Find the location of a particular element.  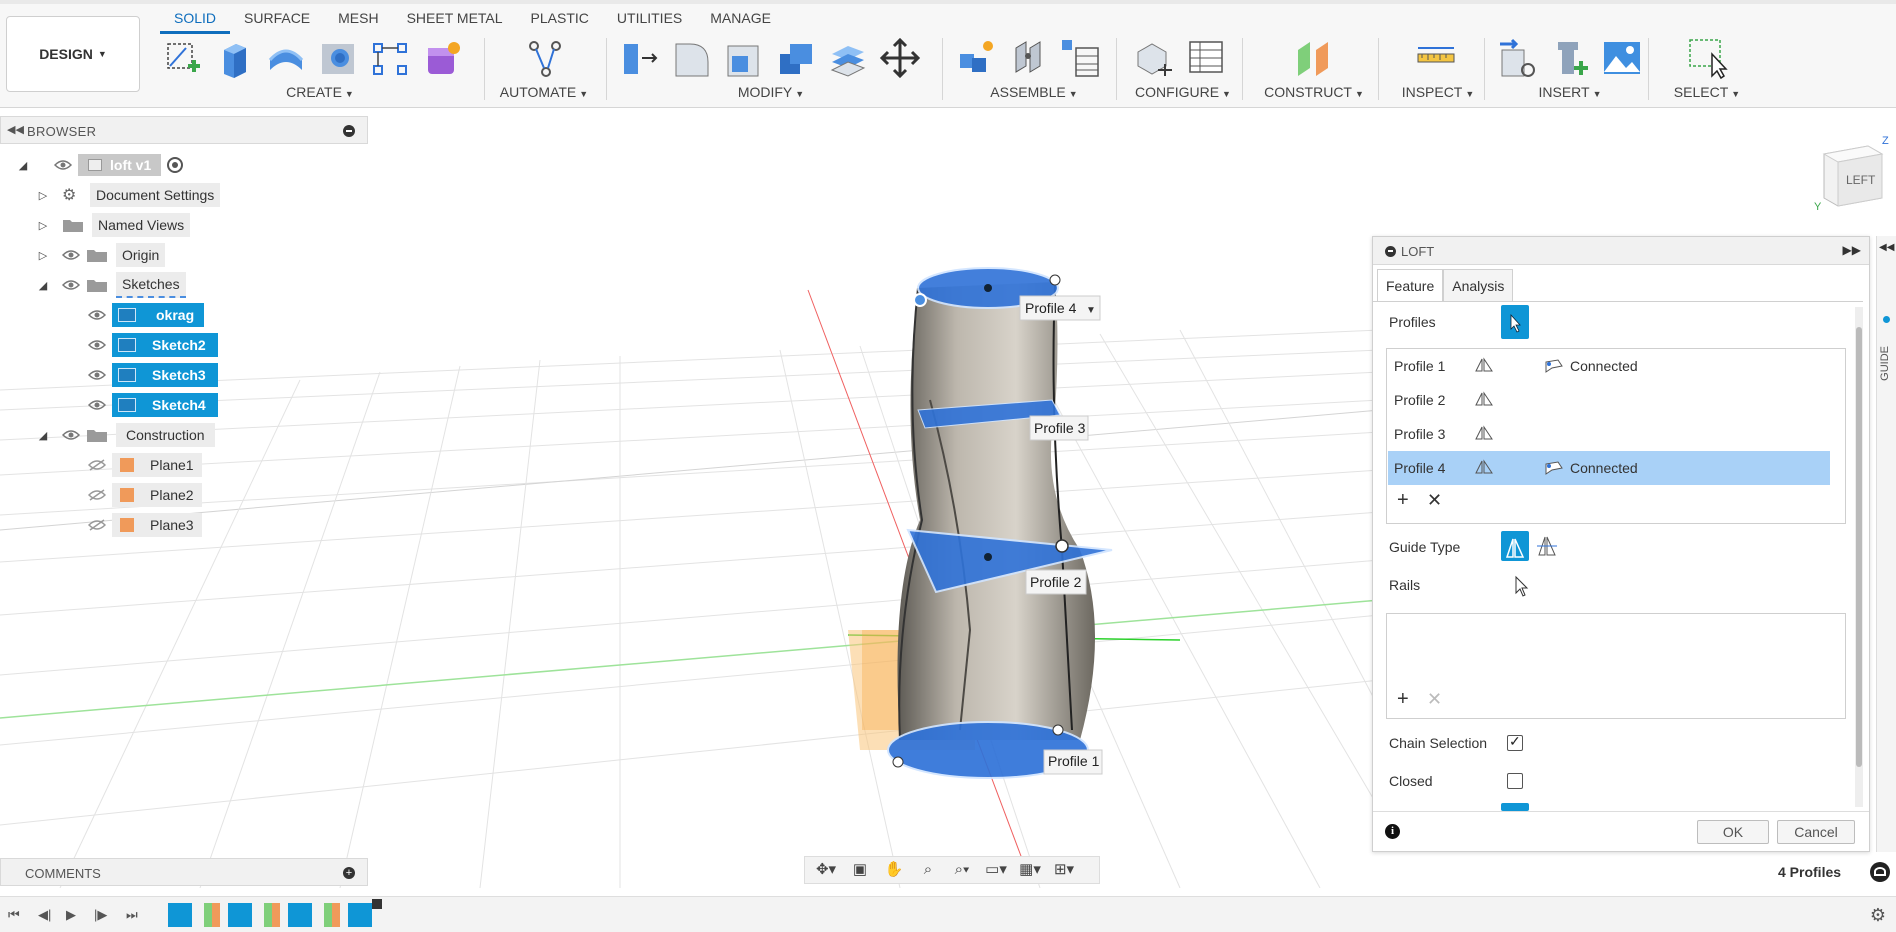

activate-component-icon is located at coordinates (175, 165).